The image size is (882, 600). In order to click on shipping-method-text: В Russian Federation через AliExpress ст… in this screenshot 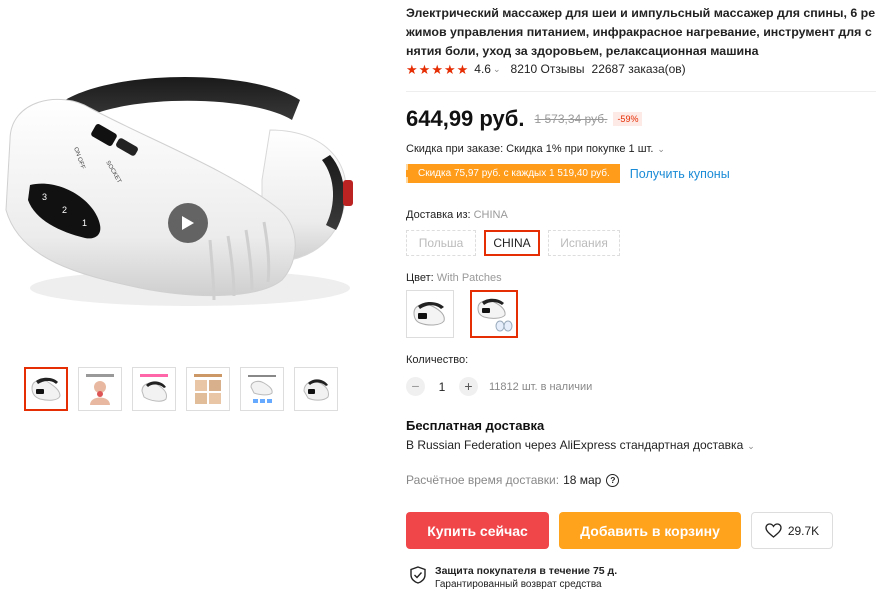, I will do `click(575, 445)`.